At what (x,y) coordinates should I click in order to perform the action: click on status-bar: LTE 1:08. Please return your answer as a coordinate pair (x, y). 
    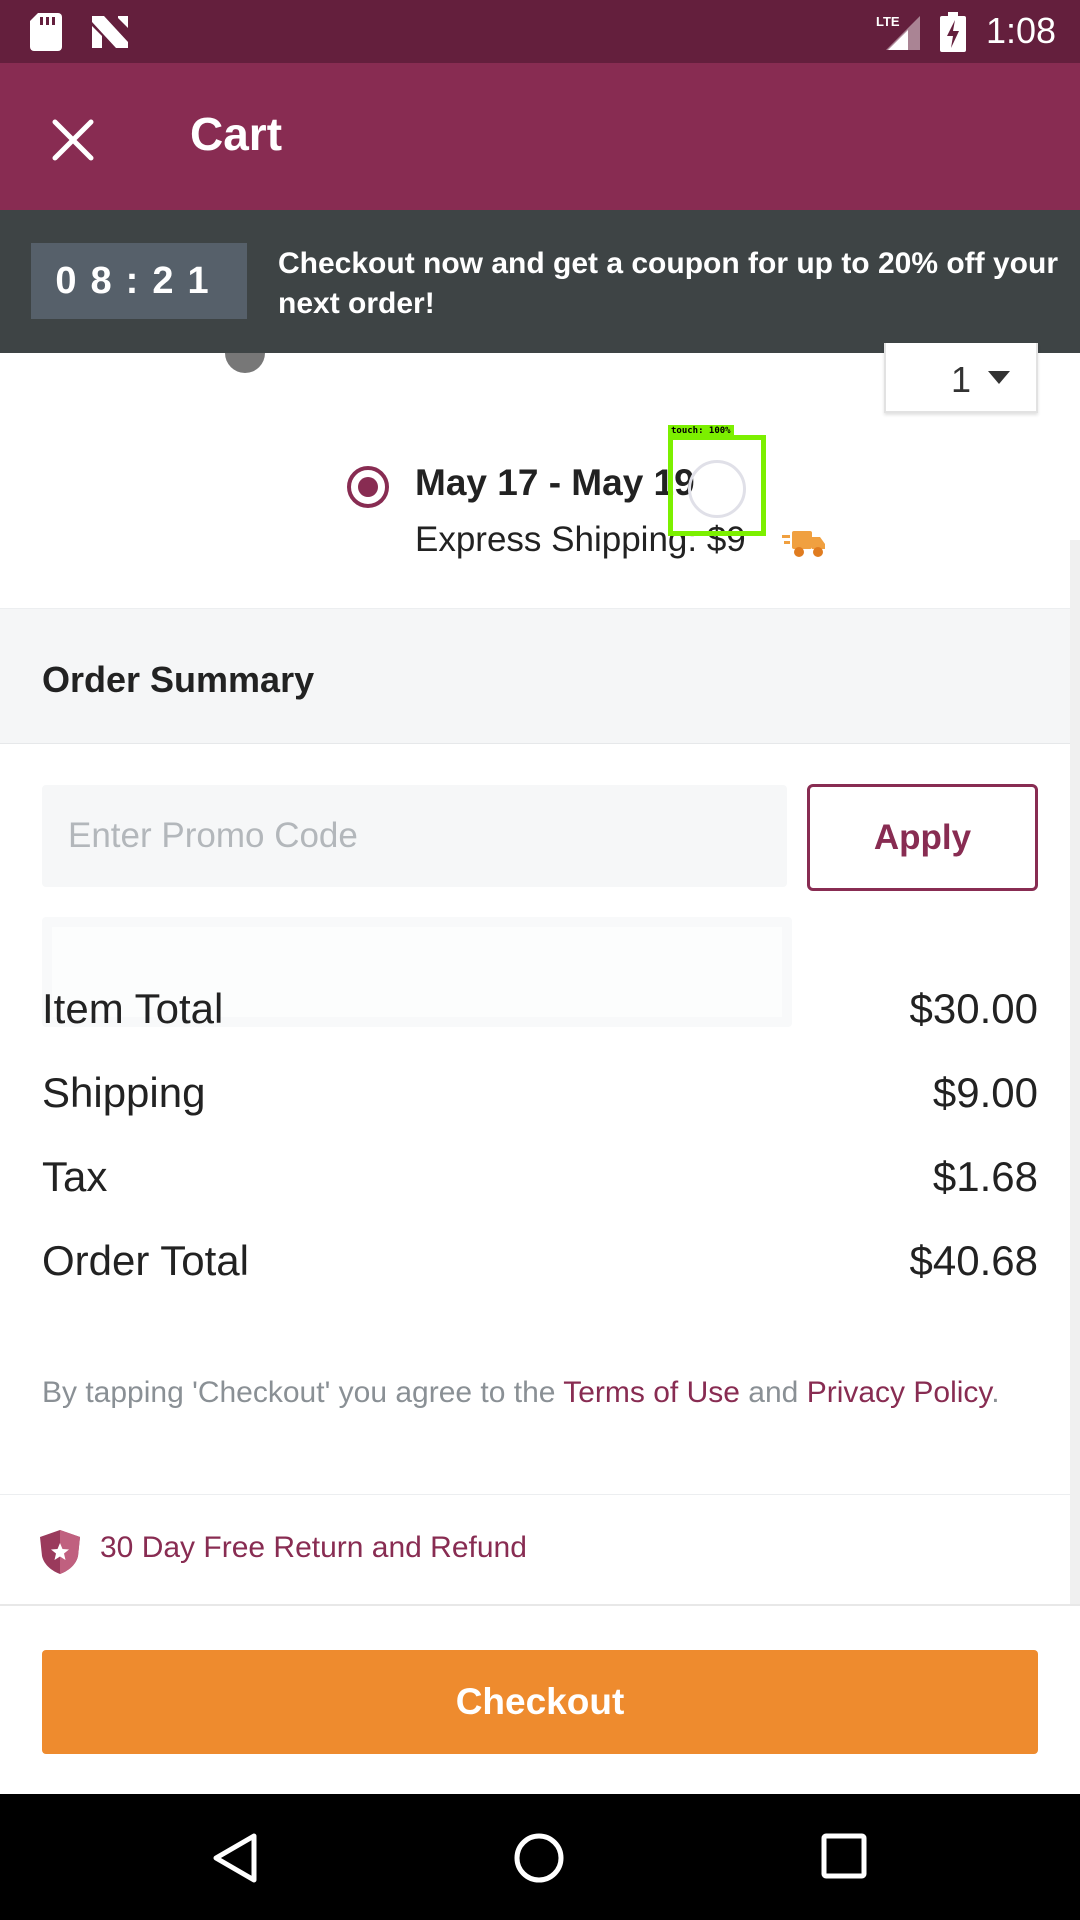
    Looking at the image, I should click on (540, 31).